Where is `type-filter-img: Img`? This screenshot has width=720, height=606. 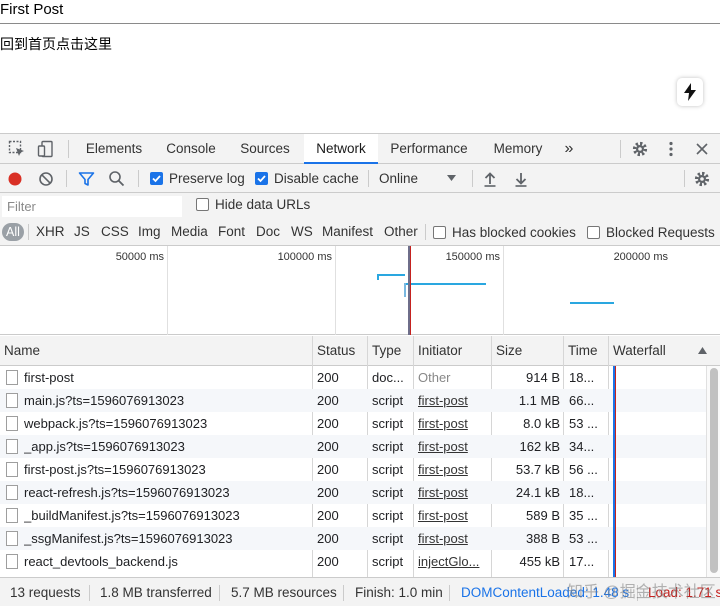
type-filter-img: Img is located at coordinates (149, 232).